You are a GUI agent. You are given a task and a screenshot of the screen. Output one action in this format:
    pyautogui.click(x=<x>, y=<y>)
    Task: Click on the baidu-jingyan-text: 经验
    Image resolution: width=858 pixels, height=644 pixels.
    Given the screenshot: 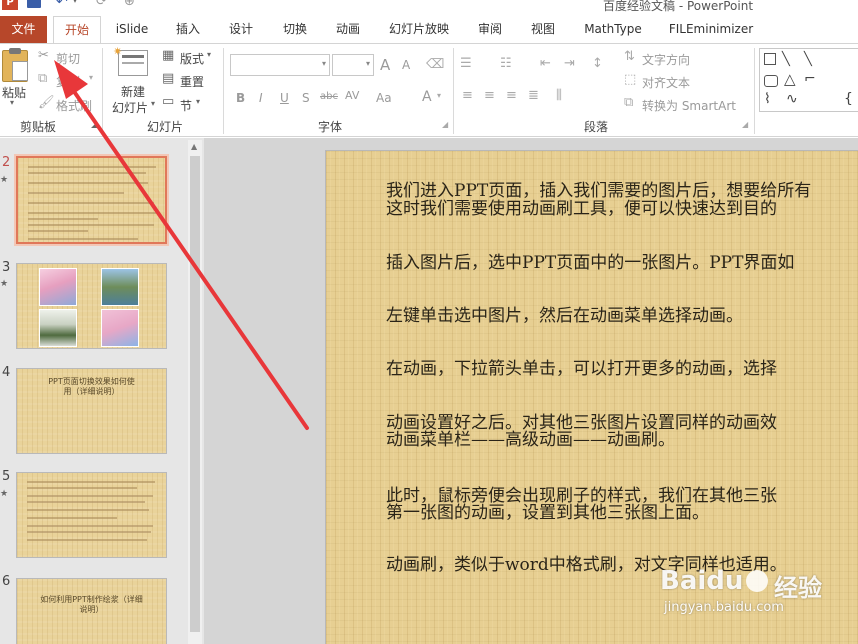 What is the action you would take?
    pyautogui.click(x=798, y=588)
    